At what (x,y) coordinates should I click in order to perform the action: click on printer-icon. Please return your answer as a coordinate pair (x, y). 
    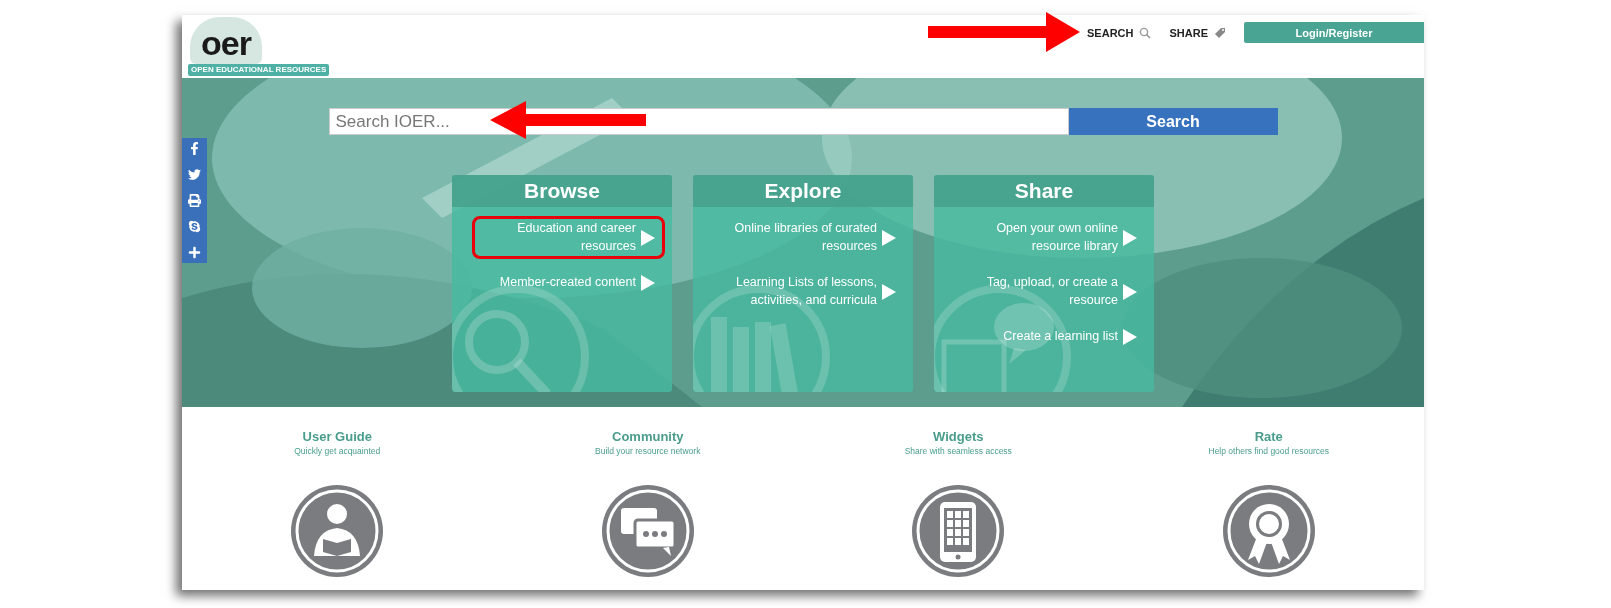
    Looking at the image, I should click on (194, 200).